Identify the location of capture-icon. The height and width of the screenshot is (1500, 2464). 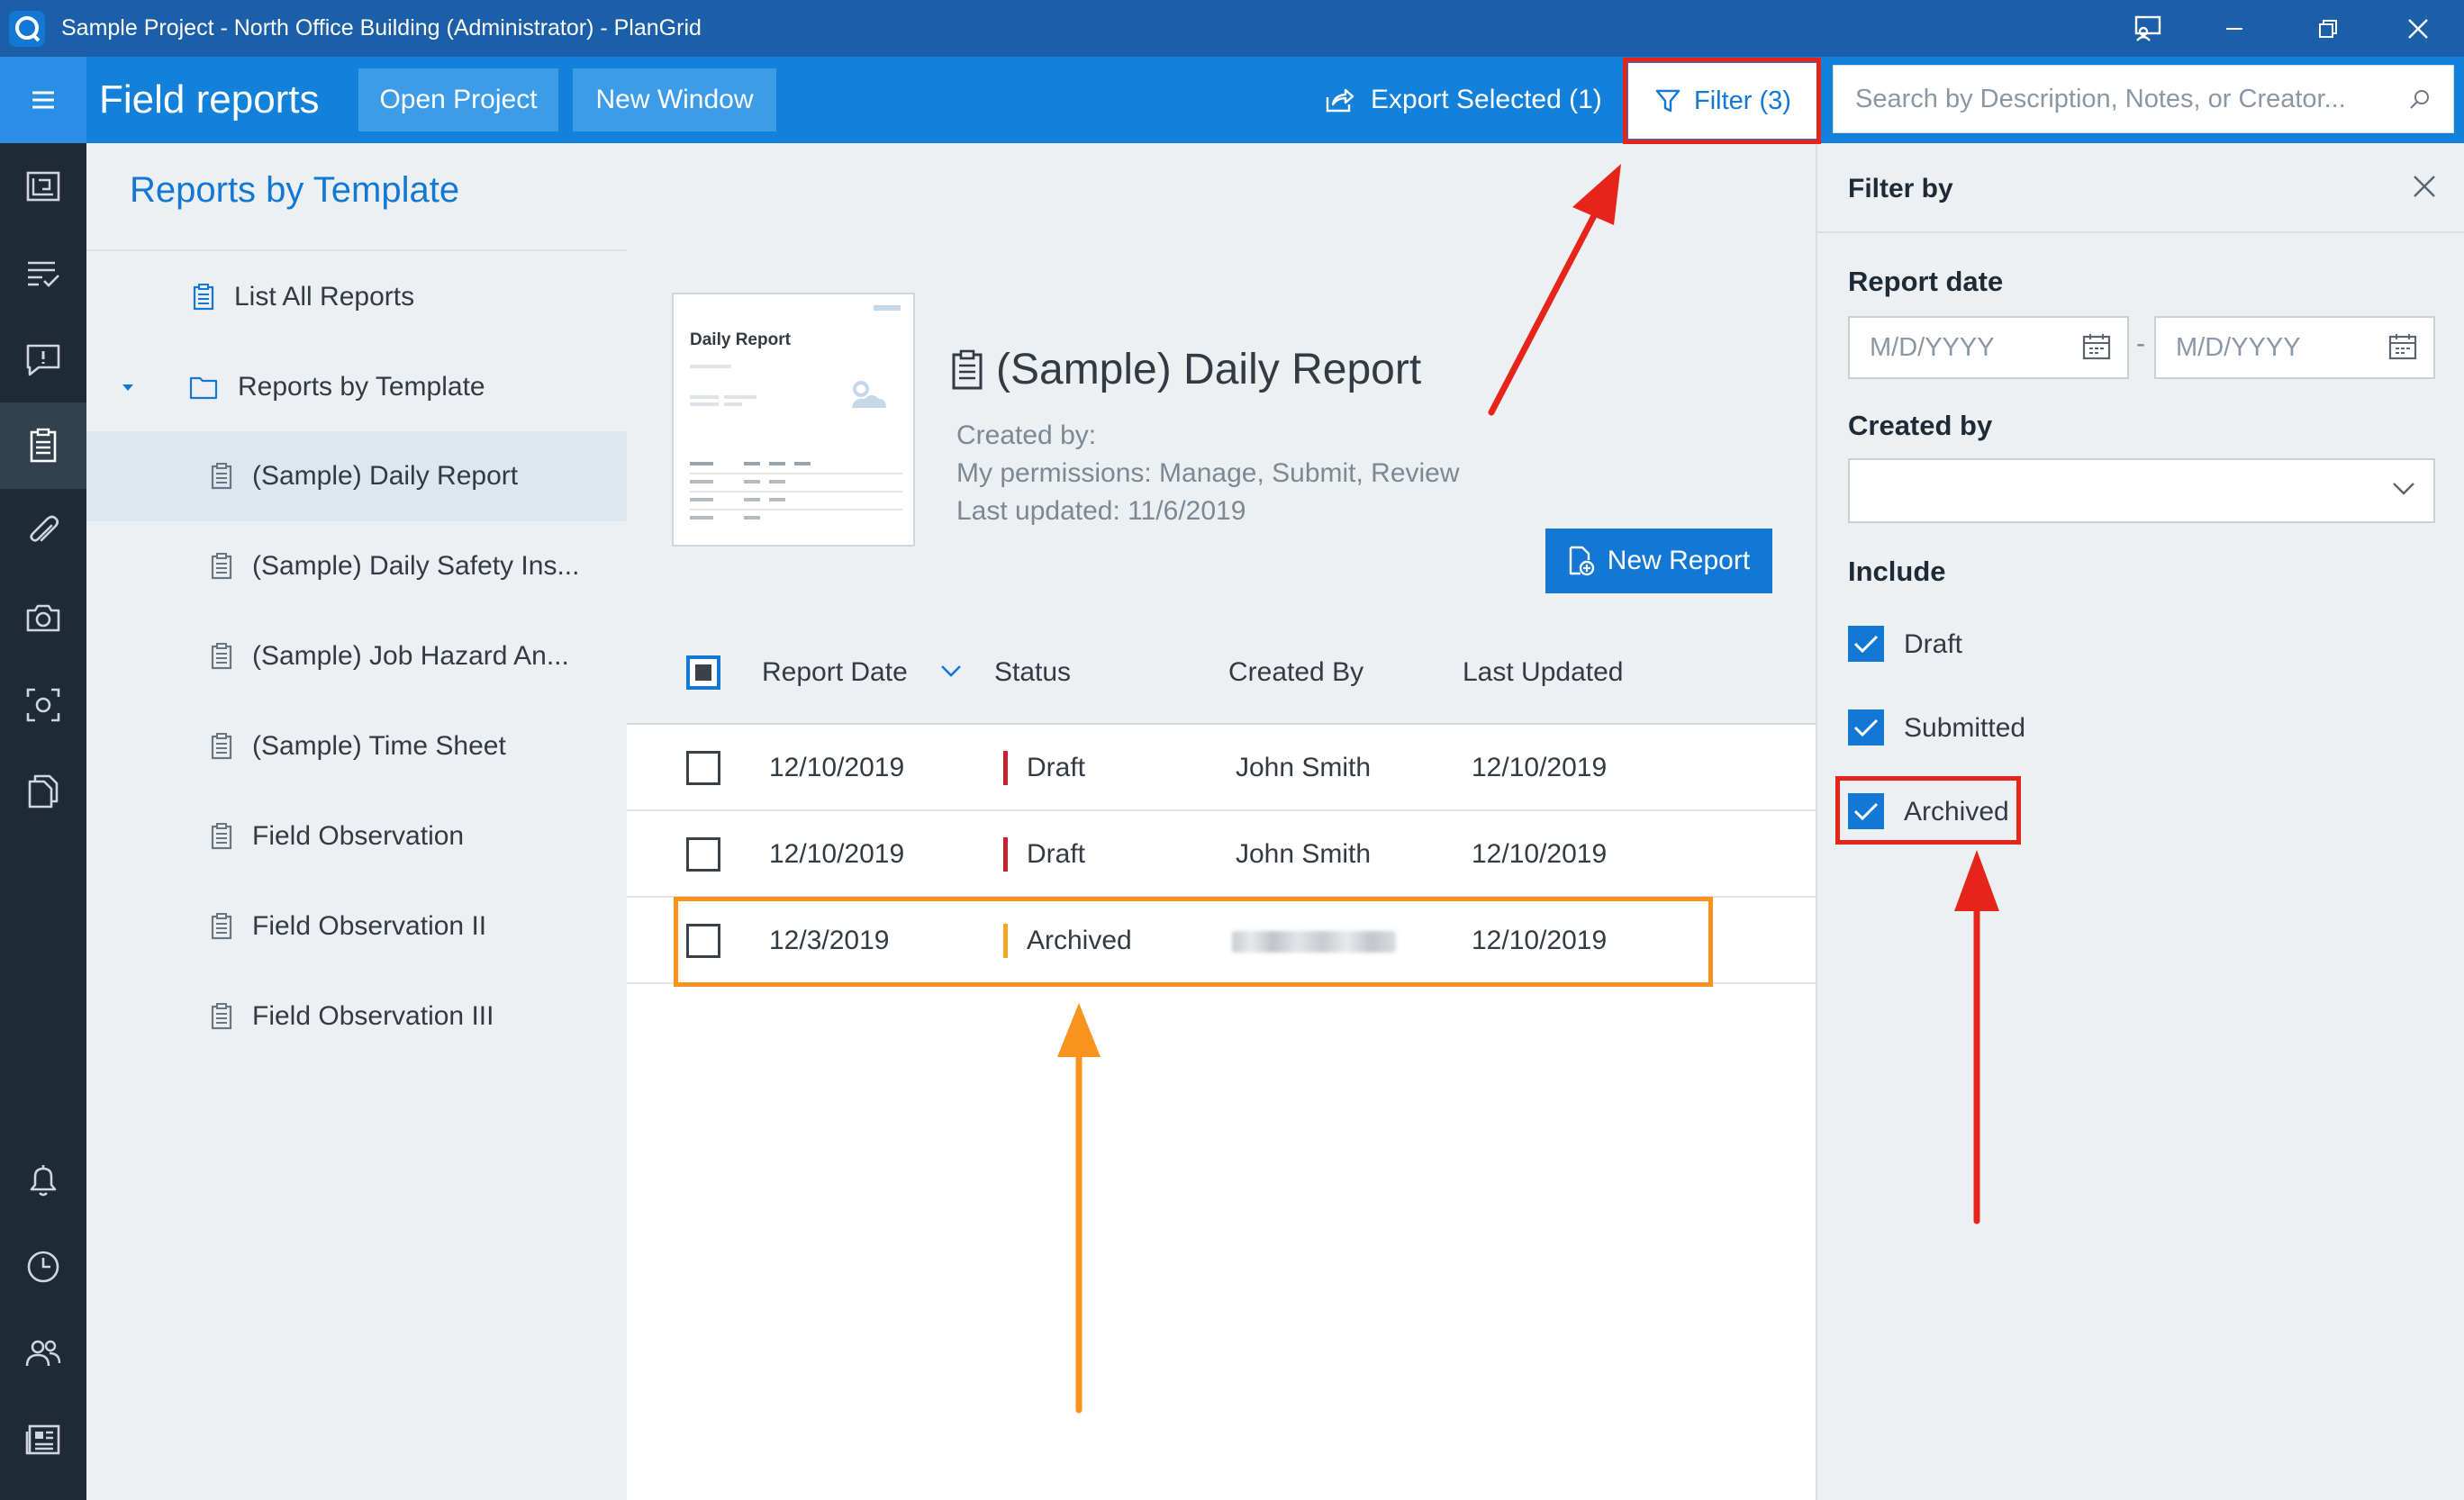
(43, 705).